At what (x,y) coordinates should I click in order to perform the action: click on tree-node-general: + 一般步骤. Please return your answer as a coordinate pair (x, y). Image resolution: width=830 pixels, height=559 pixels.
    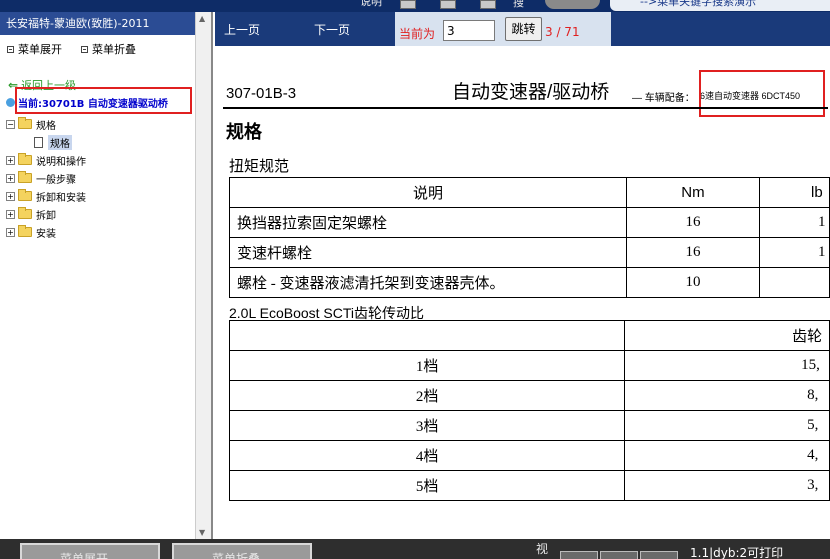
    Looking at the image, I should click on (106, 178).